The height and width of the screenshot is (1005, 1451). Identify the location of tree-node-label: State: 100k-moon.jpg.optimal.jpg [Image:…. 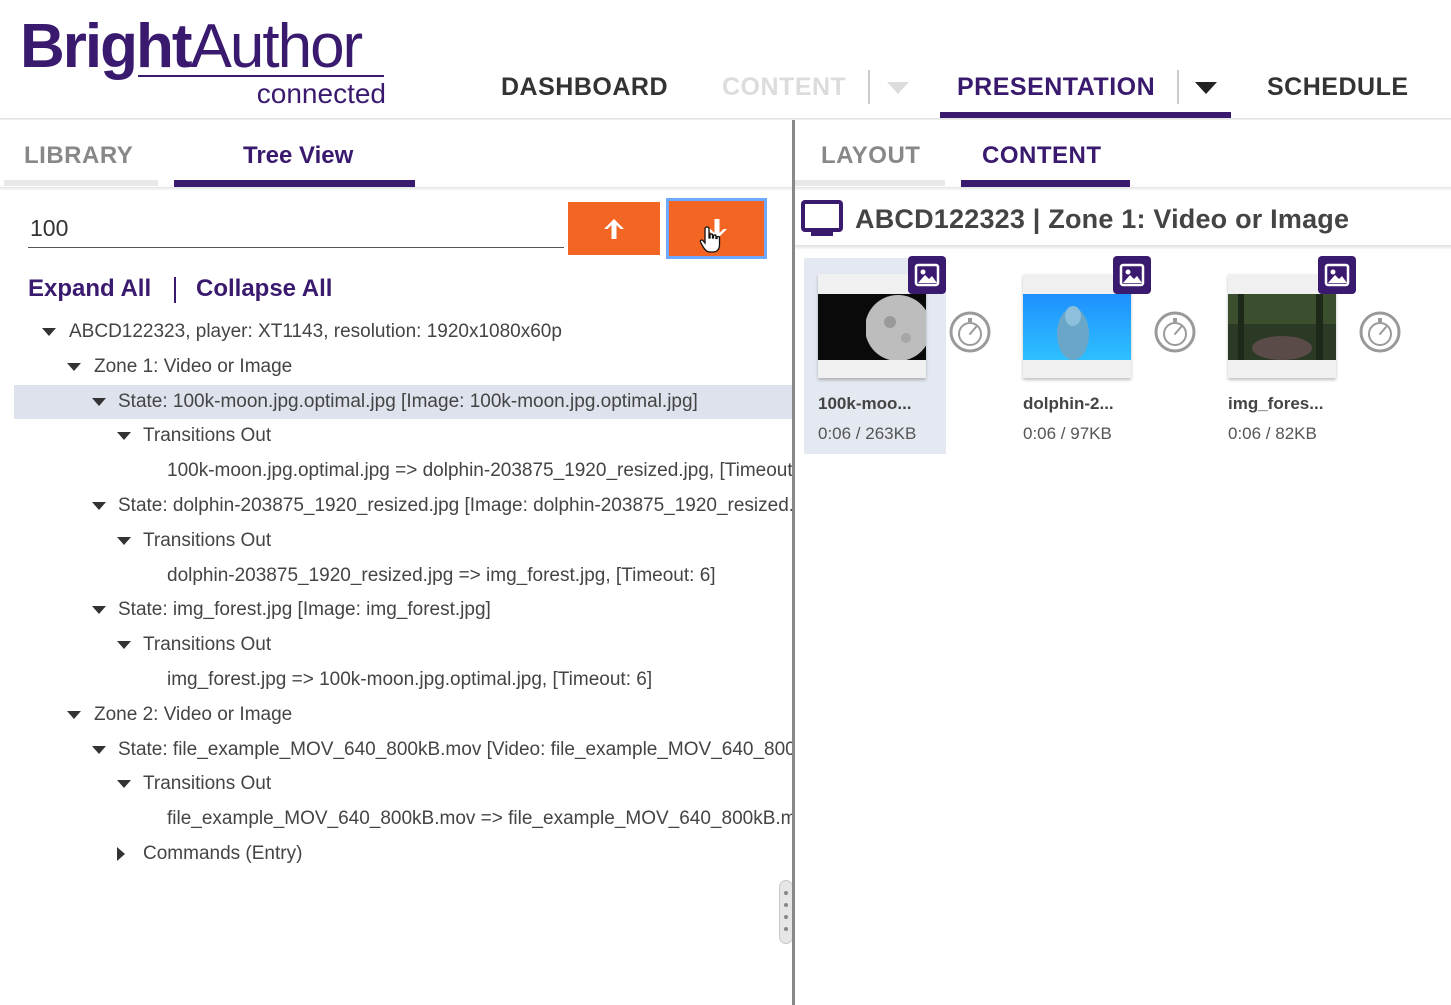
(408, 401).